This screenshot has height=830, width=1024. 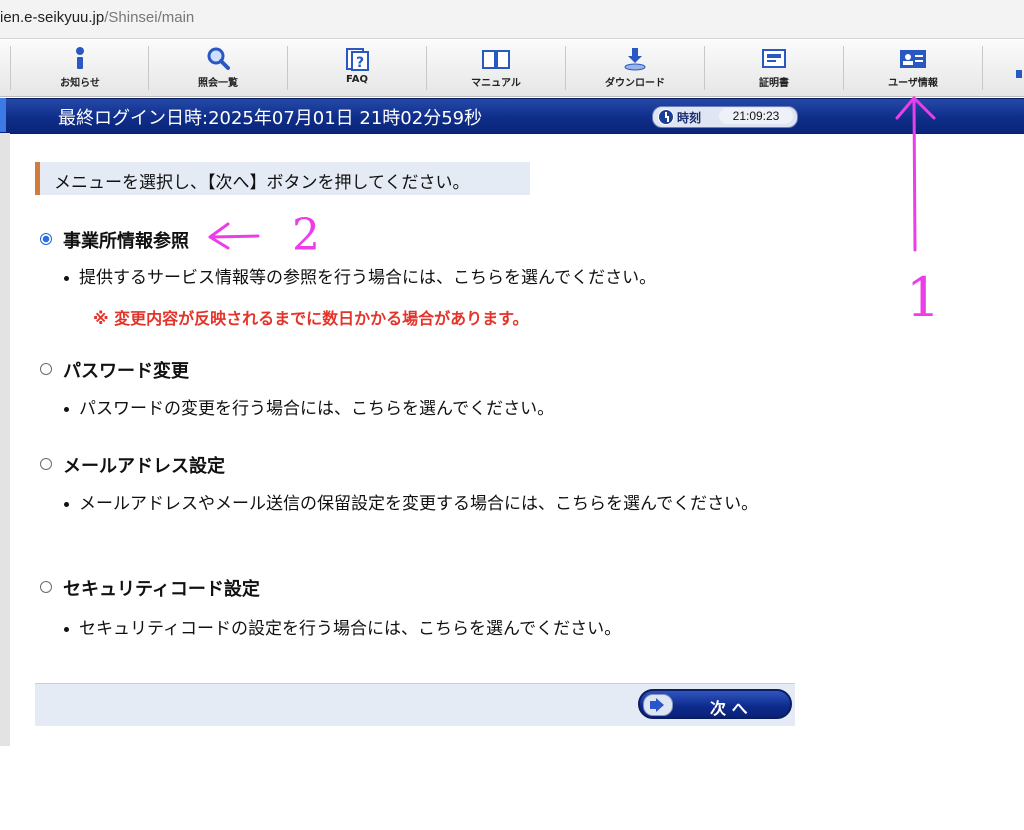 I want to click on annotation-label-2: 2, so click(x=306, y=235).